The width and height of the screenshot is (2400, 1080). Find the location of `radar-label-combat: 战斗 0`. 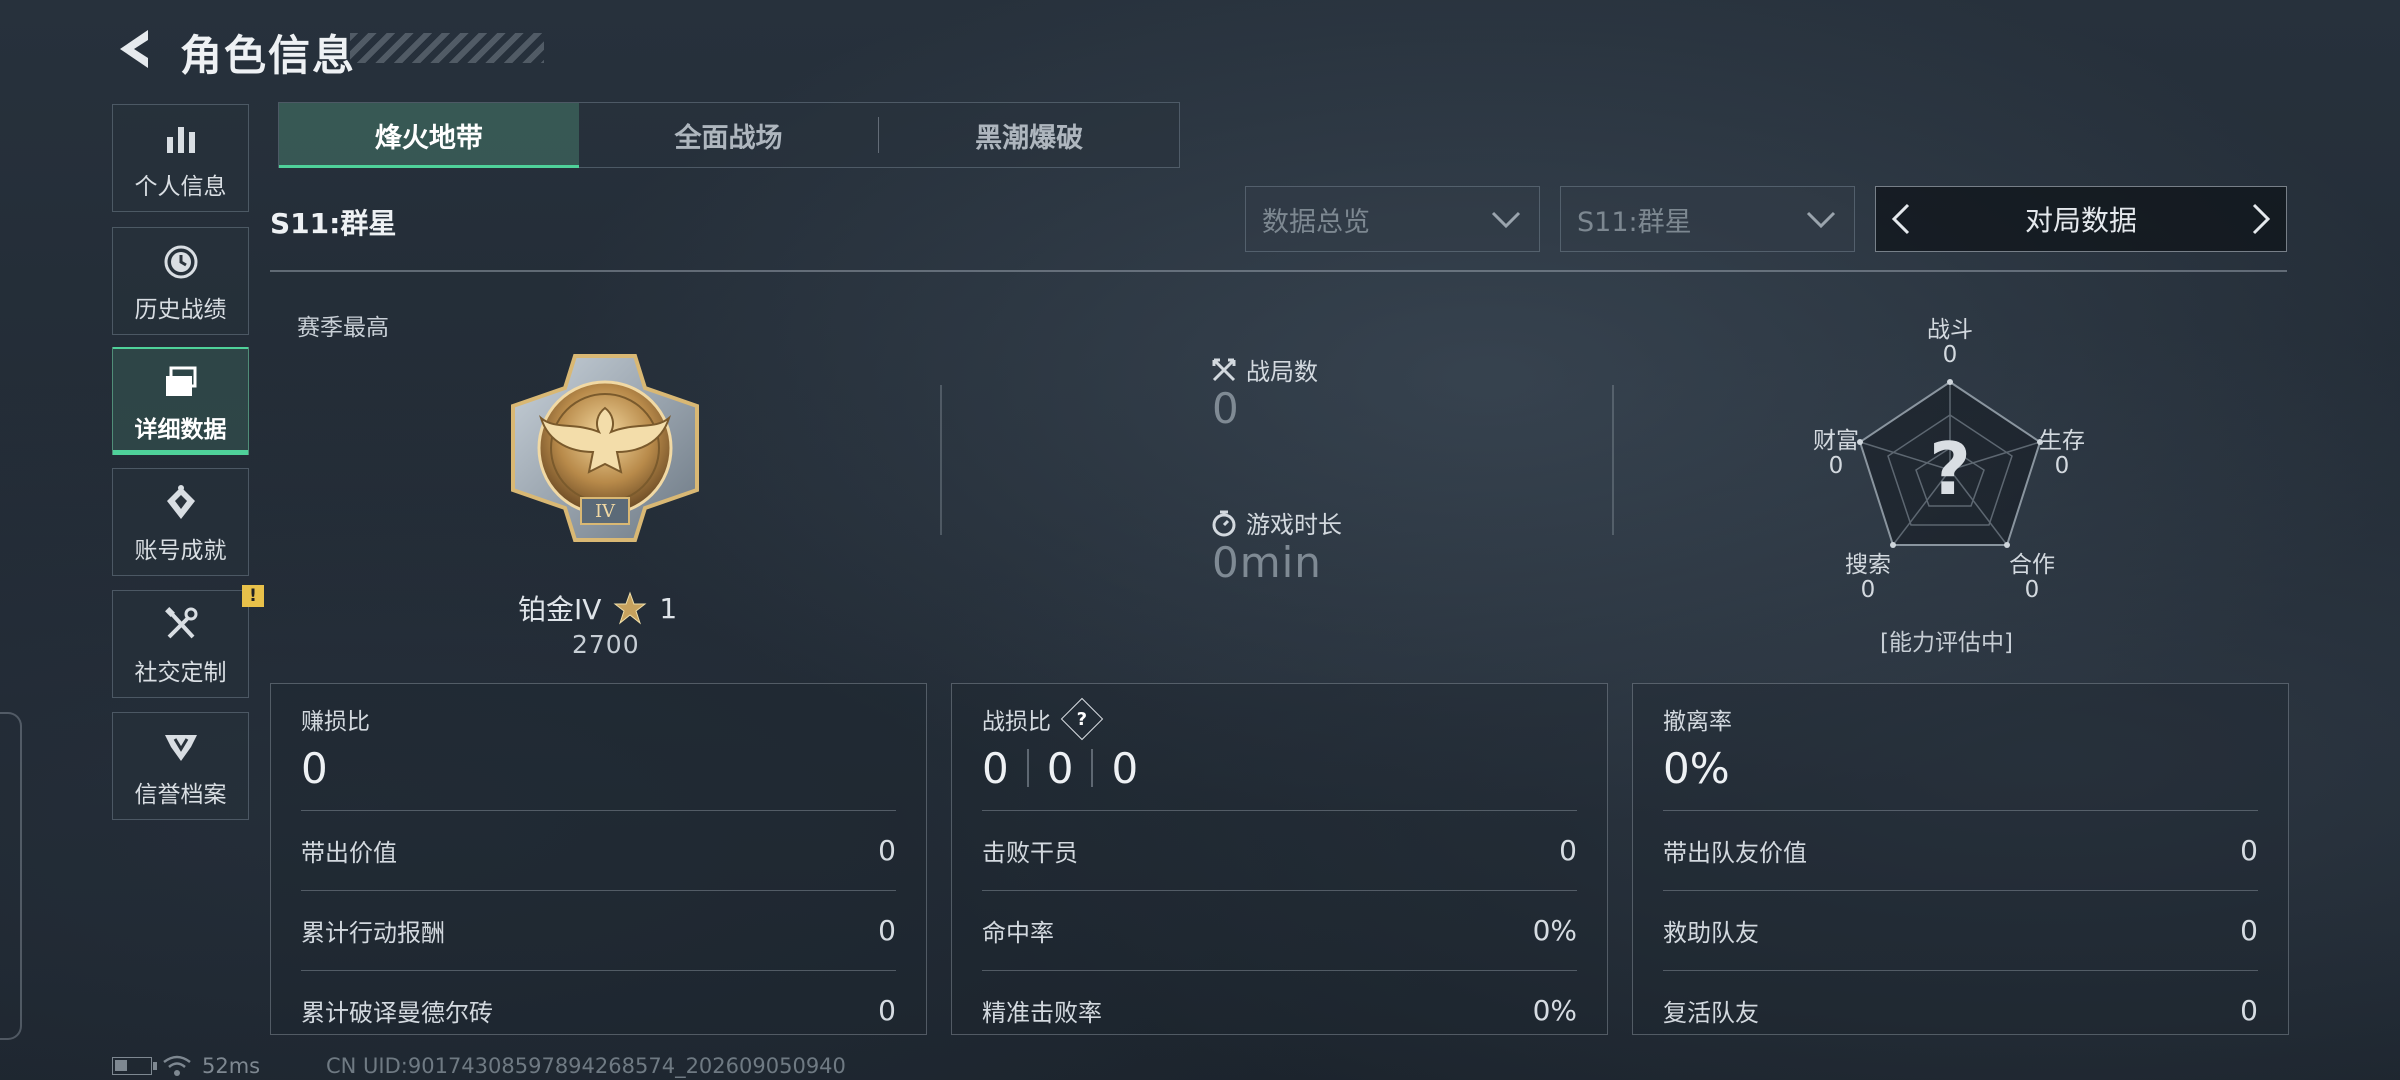

radar-label-combat: 战斗 0 is located at coordinates (1950, 343).